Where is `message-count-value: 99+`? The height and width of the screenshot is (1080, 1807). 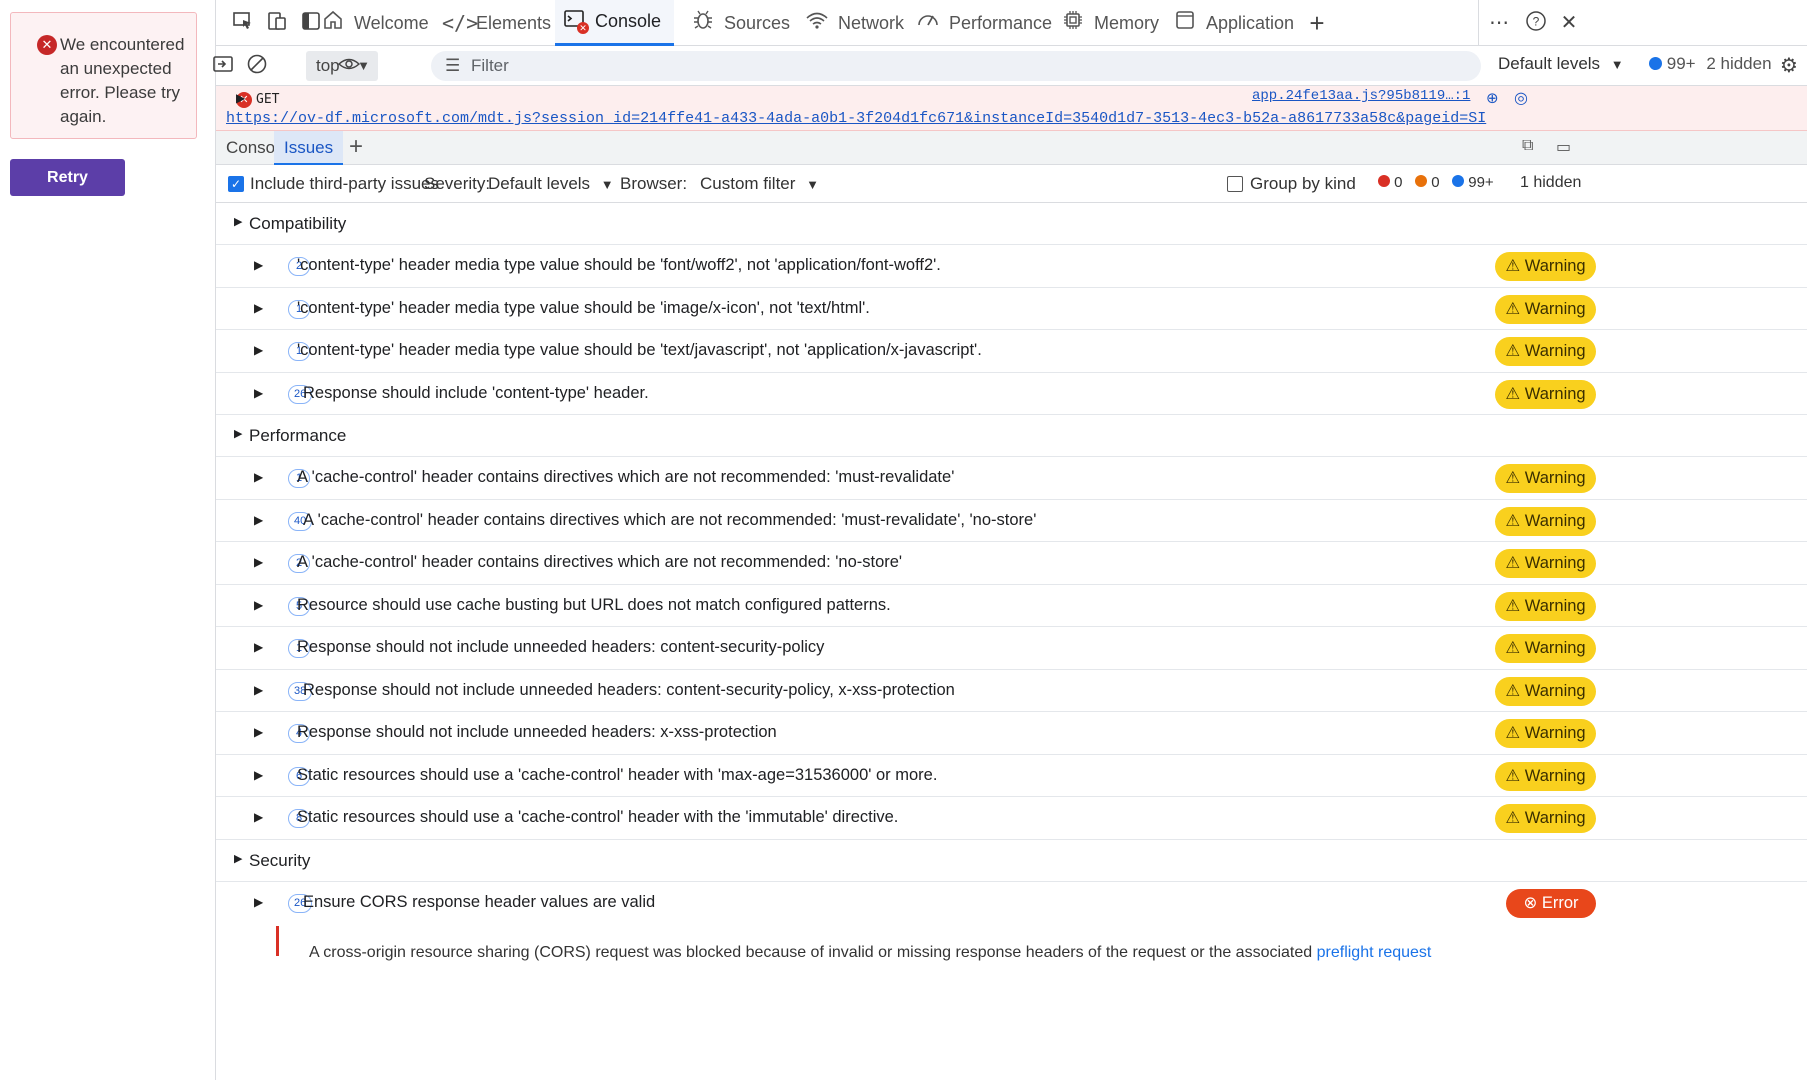 message-count-value: 99+ is located at coordinates (1681, 63).